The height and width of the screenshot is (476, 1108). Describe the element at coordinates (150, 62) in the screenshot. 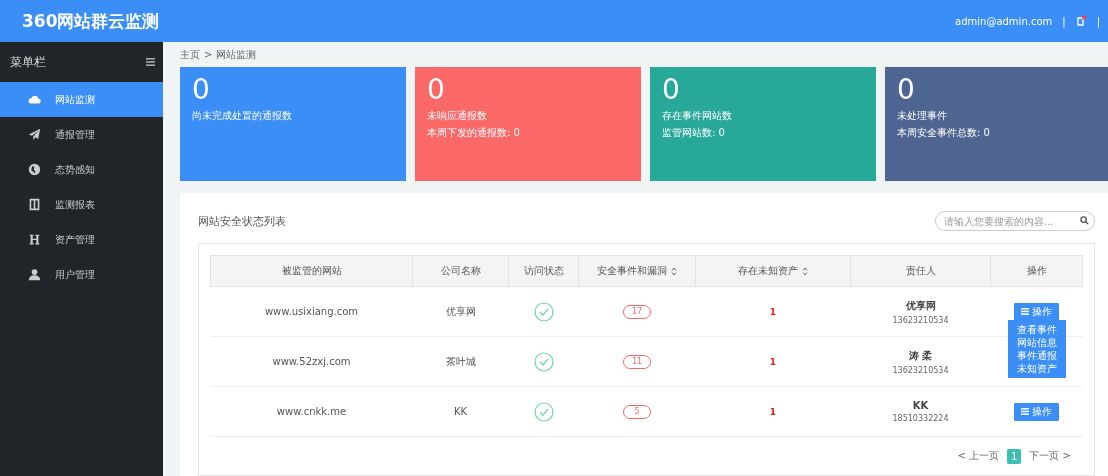

I see `menu-icon` at that location.